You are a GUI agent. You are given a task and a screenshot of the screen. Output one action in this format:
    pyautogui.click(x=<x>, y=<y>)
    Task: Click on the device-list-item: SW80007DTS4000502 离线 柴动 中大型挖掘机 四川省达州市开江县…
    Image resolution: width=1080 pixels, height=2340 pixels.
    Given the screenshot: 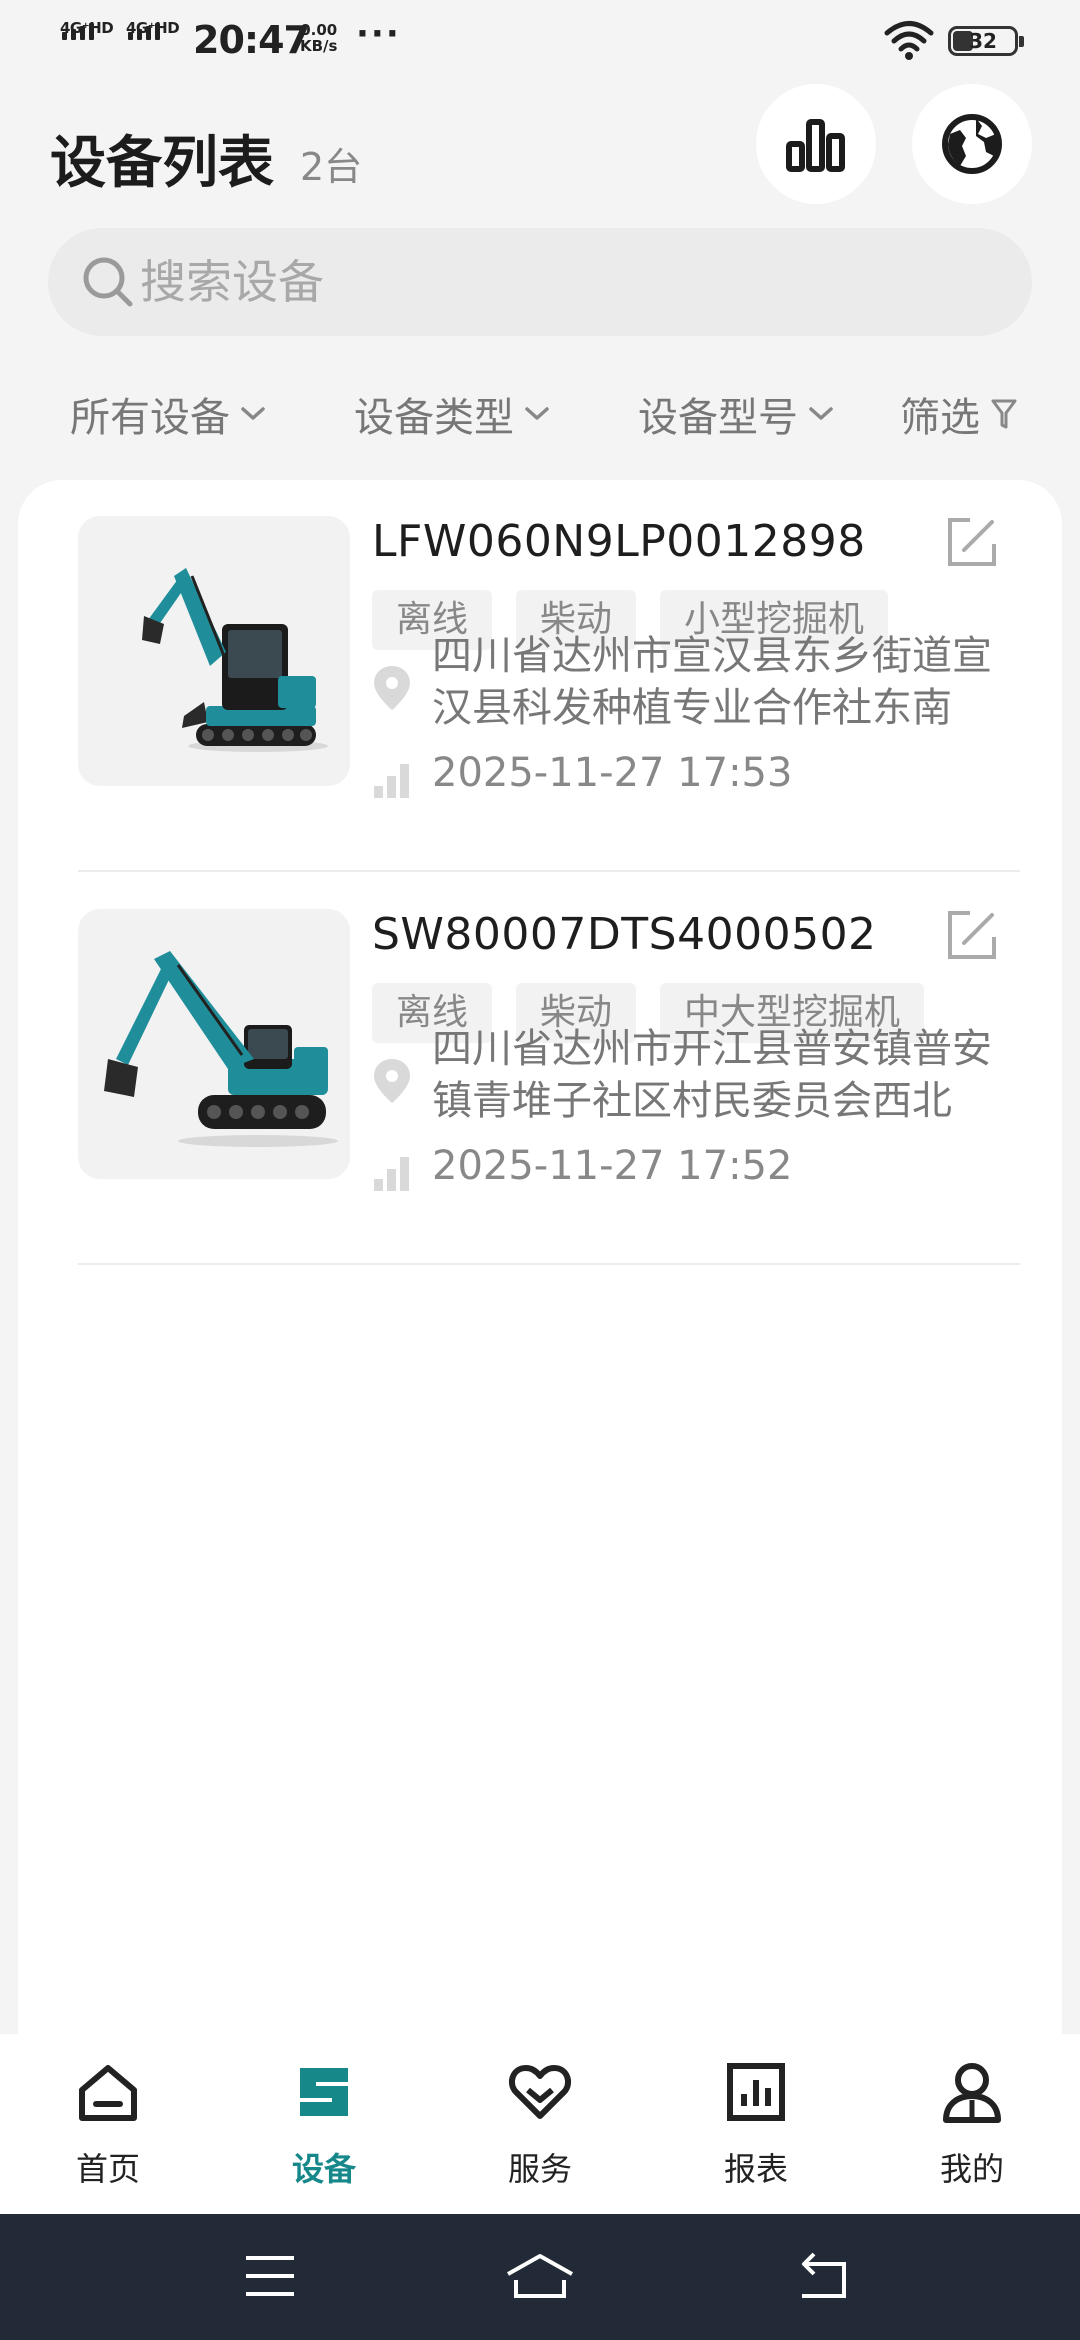 What is the action you would take?
    pyautogui.click(x=549, y=1069)
    